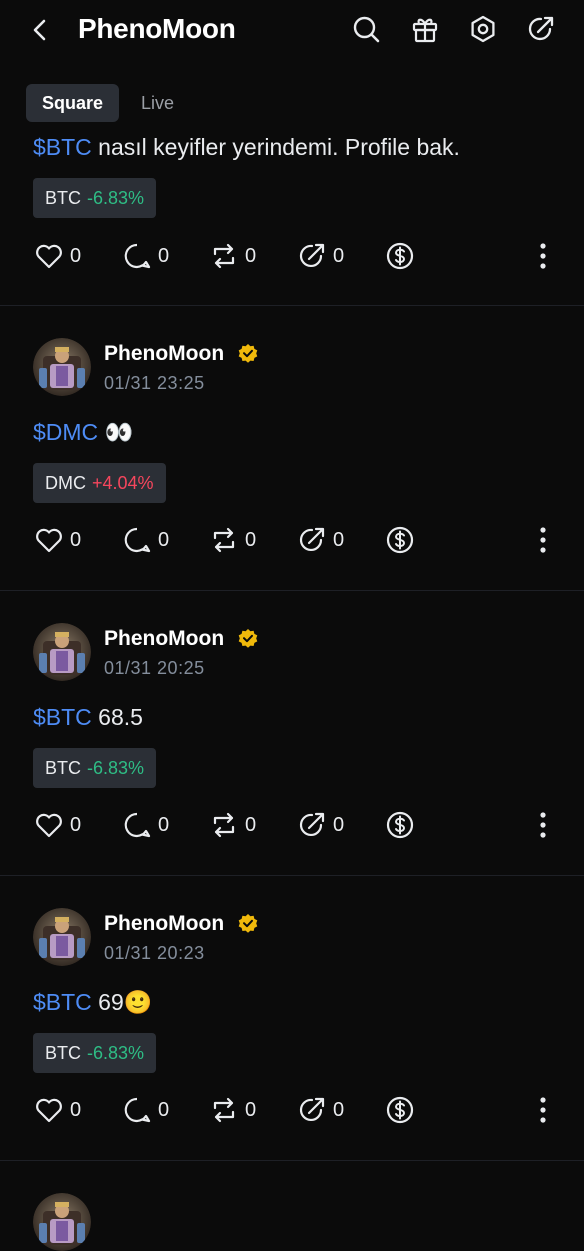 The width and height of the screenshot is (584, 1251). What do you see at coordinates (99, 483) in the screenshot?
I see `ticker-chip: DMC +4.04%` at bounding box center [99, 483].